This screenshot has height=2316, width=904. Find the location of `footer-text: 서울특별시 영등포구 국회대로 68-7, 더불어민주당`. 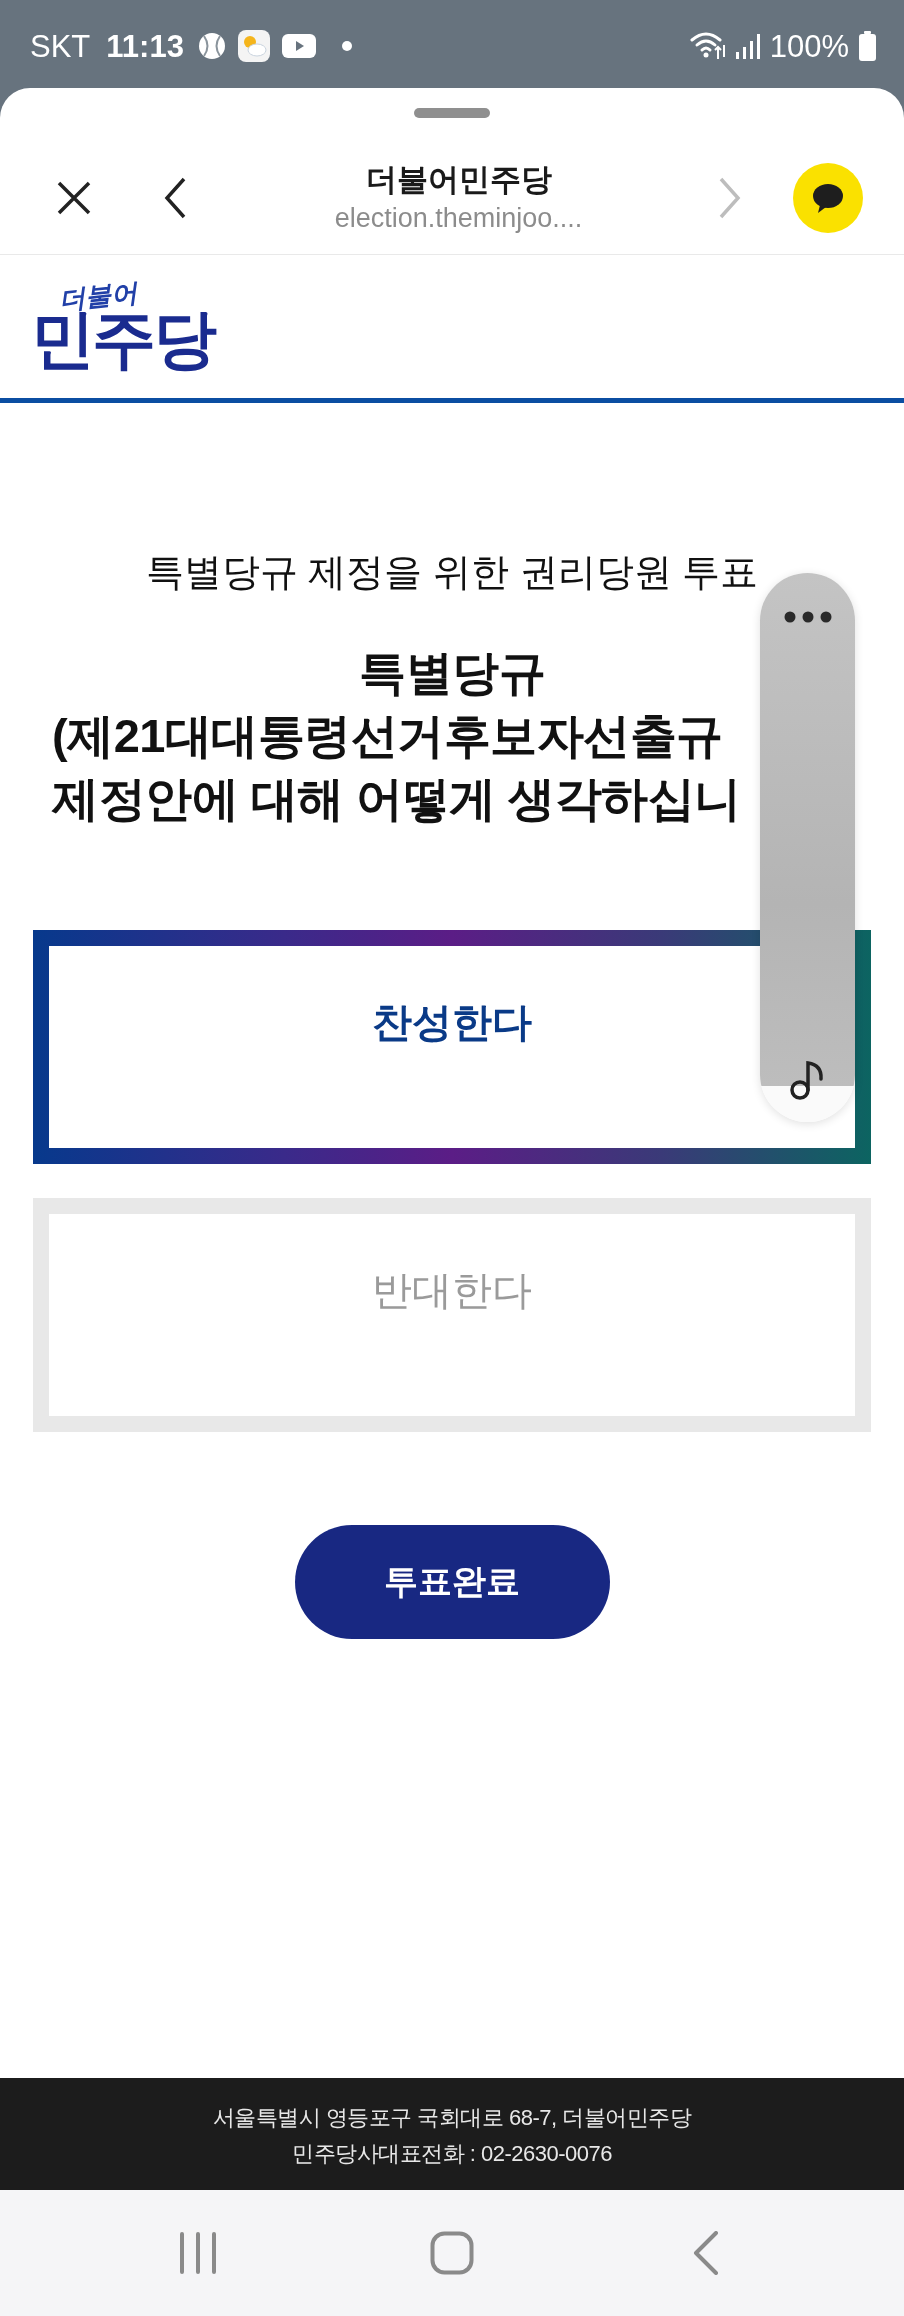

footer-text: 서울특별시 영등포구 국회대로 68-7, 더불어민주당 is located at coordinates (452, 2118).